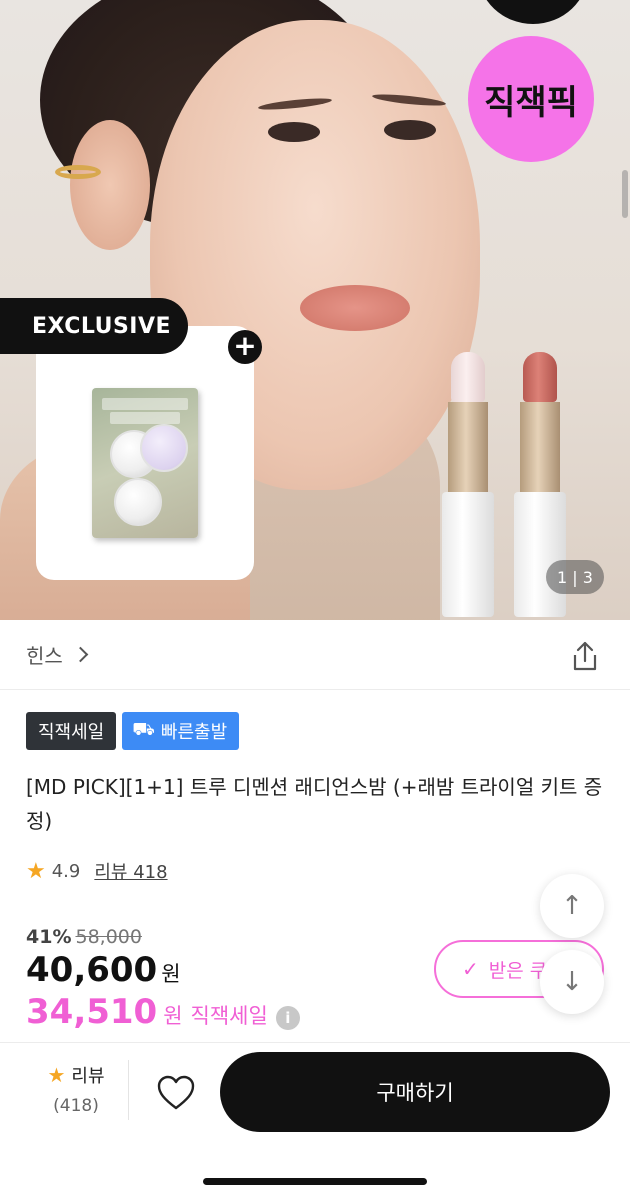 The image size is (630, 1200). Describe the element at coordinates (355, 308) in the screenshot. I see `model-lips` at that location.